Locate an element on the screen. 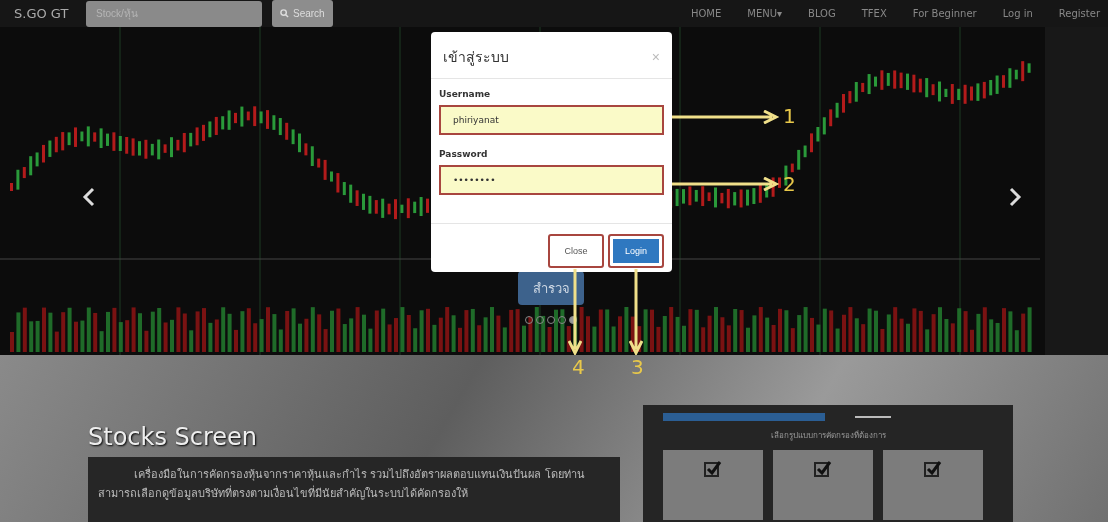 The width and height of the screenshot is (1108, 522). annotation-number: 2 is located at coordinates (789, 184).